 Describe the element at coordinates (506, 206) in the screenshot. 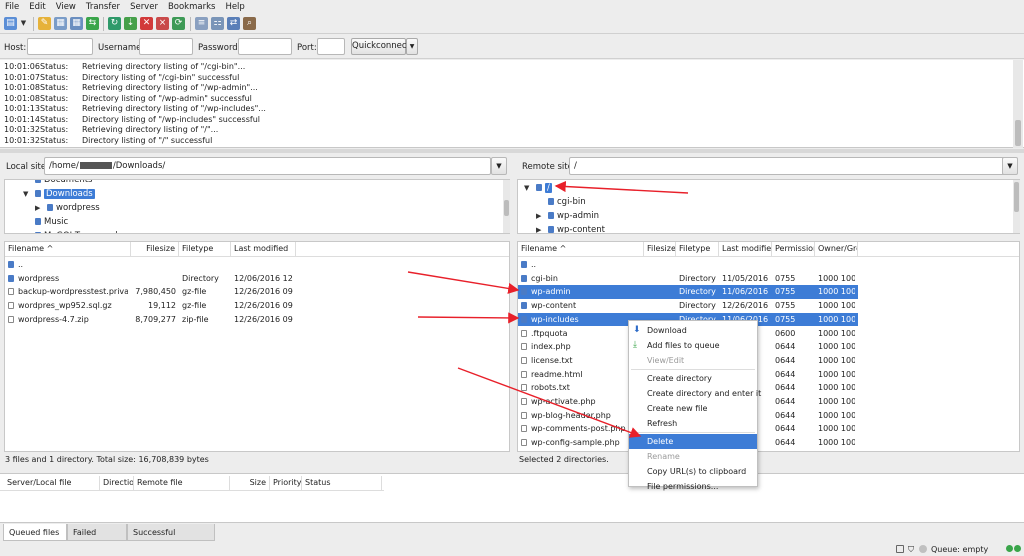

I see `local-tree-scrollbar` at that location.